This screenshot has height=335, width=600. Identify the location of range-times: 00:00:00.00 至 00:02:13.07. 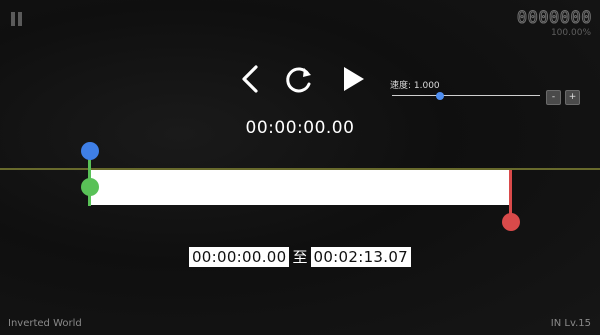
(300, 257).